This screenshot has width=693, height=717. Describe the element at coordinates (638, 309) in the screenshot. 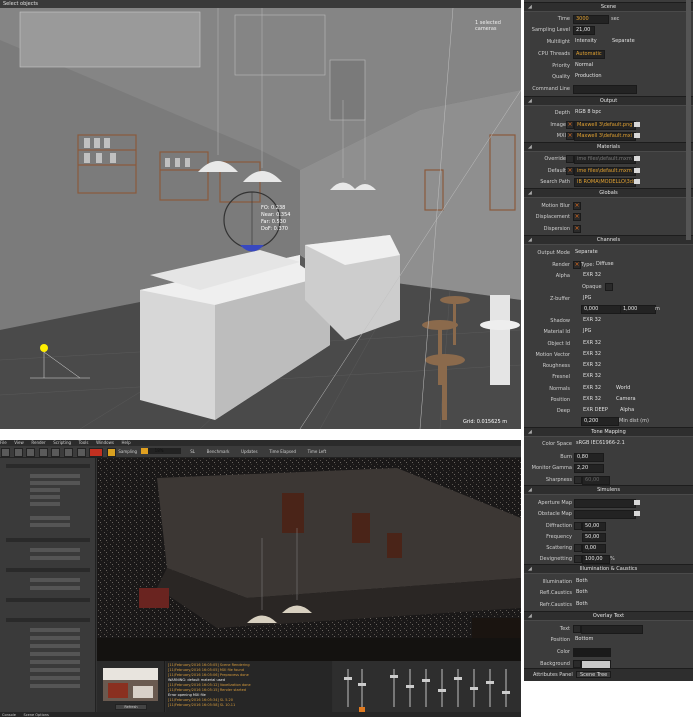

I see `zbuffer-max-input: 1,000` at that location.